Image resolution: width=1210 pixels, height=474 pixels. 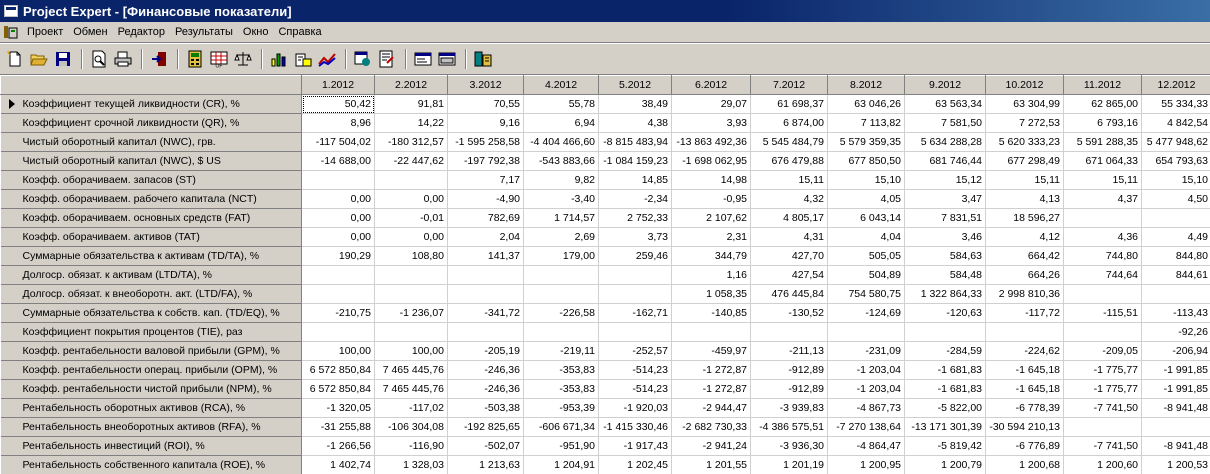 What do you see at coordinates (1024, 351) in the screenshot?
I see `table-cell: -224,62` at bounding box center [1024, 351].